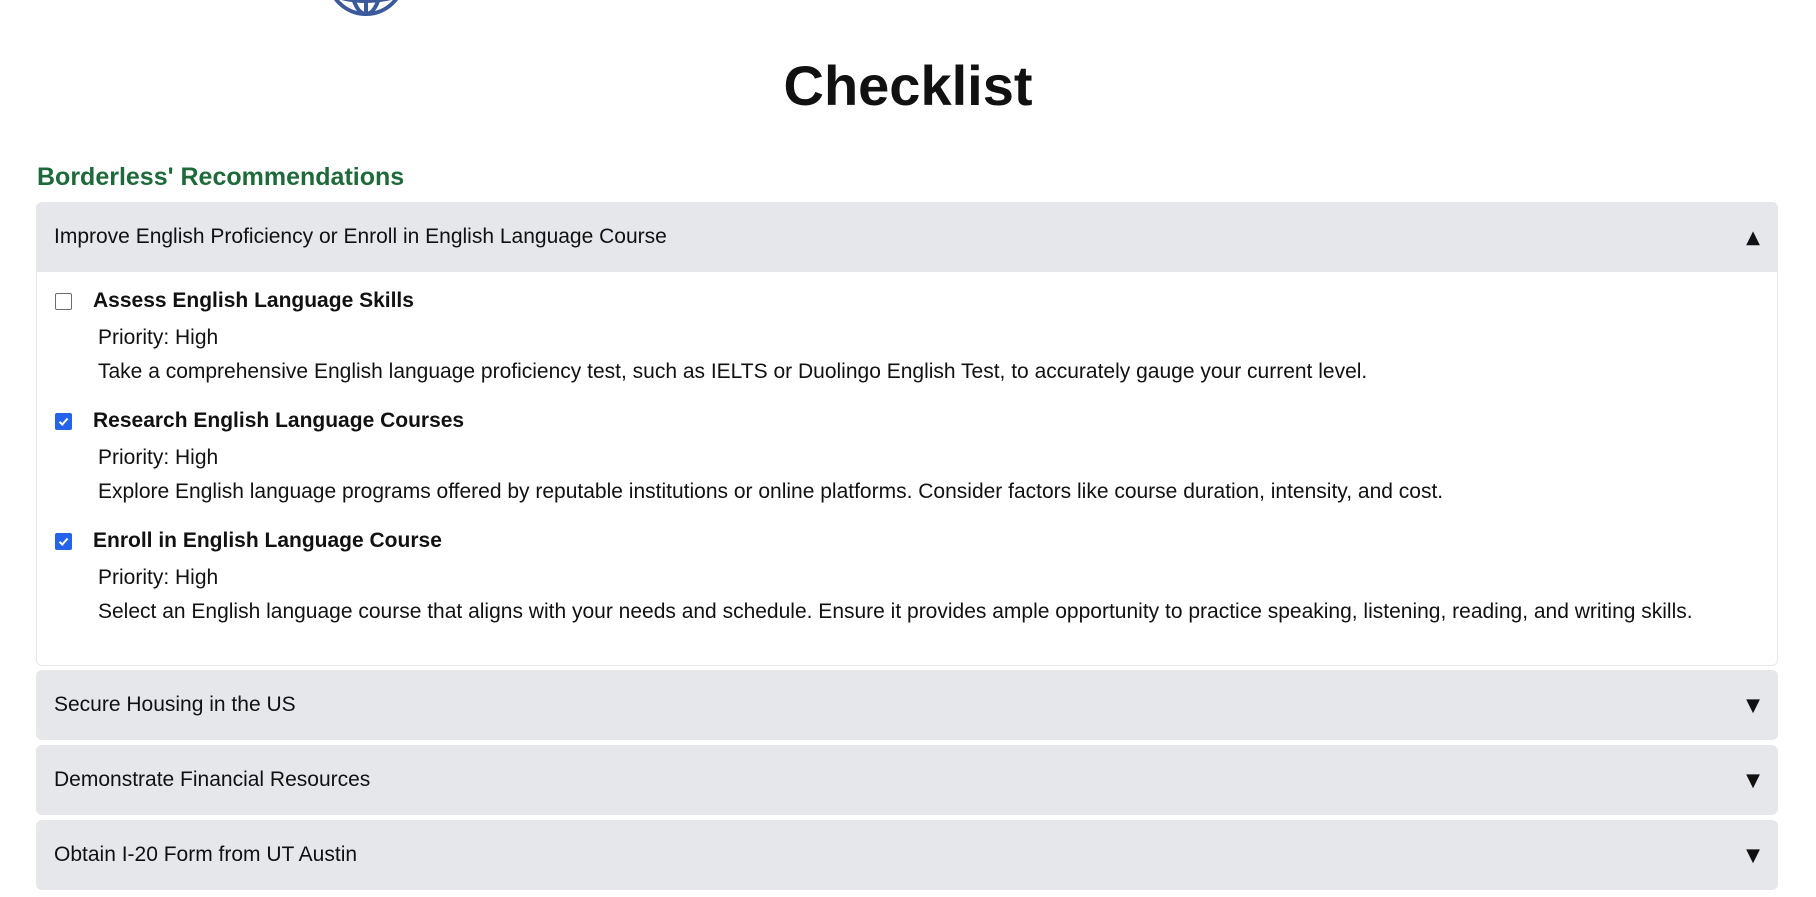 Image resolution: width=1816 pixels, height=897 pixels. I want to click on accordion-header-i20-form: Obtain I-20 Form from UT Austin ▼, so click(907, 855).